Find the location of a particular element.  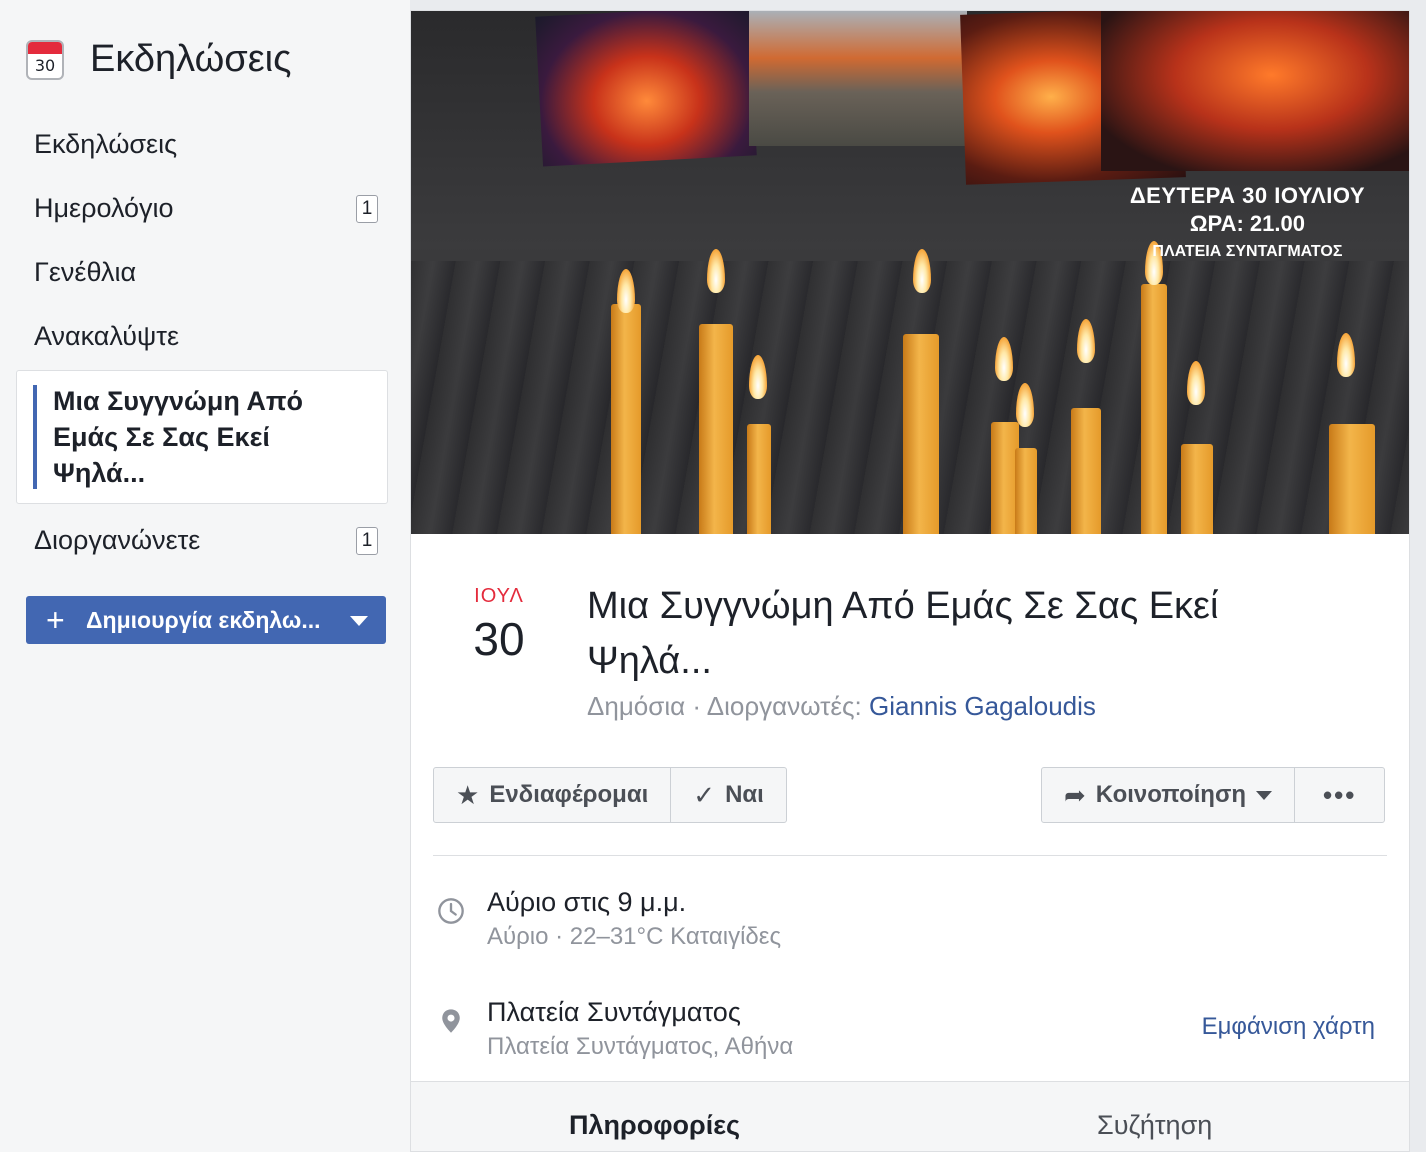

calendar-icon: 30 is located at coordinates (45, 59).